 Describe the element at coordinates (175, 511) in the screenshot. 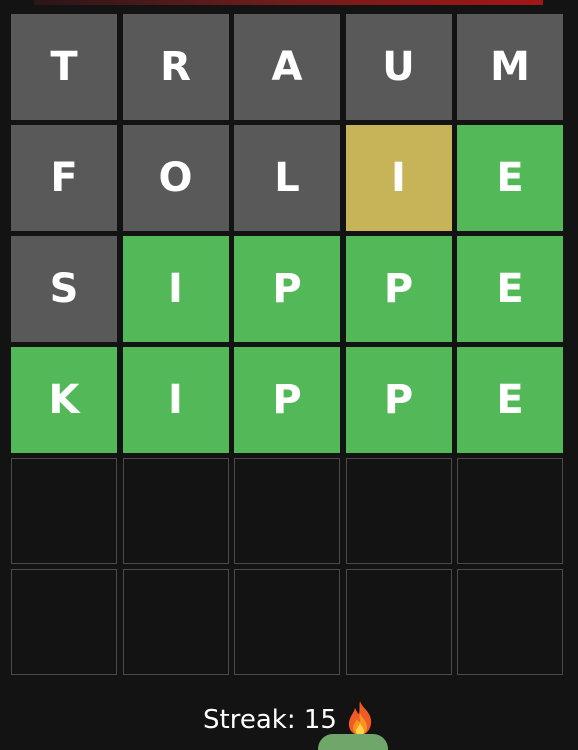

I see `tile-r5-c2` at that location.